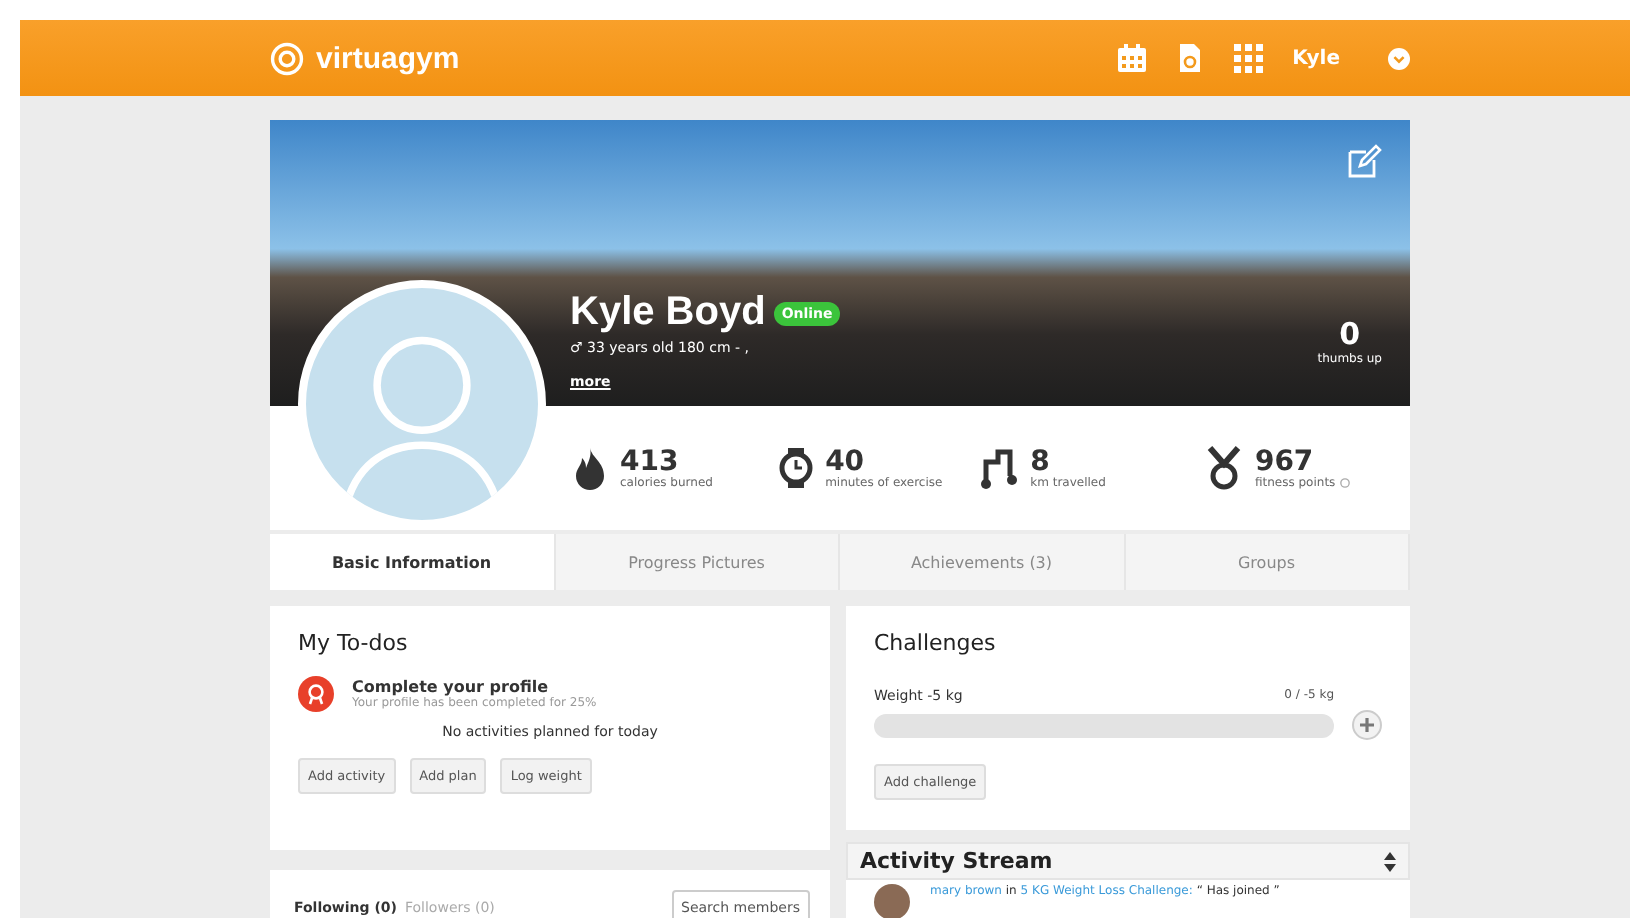 This screenshot has width=1630, height=918. I want to click on card-title: Challenges, so click(936, 643).